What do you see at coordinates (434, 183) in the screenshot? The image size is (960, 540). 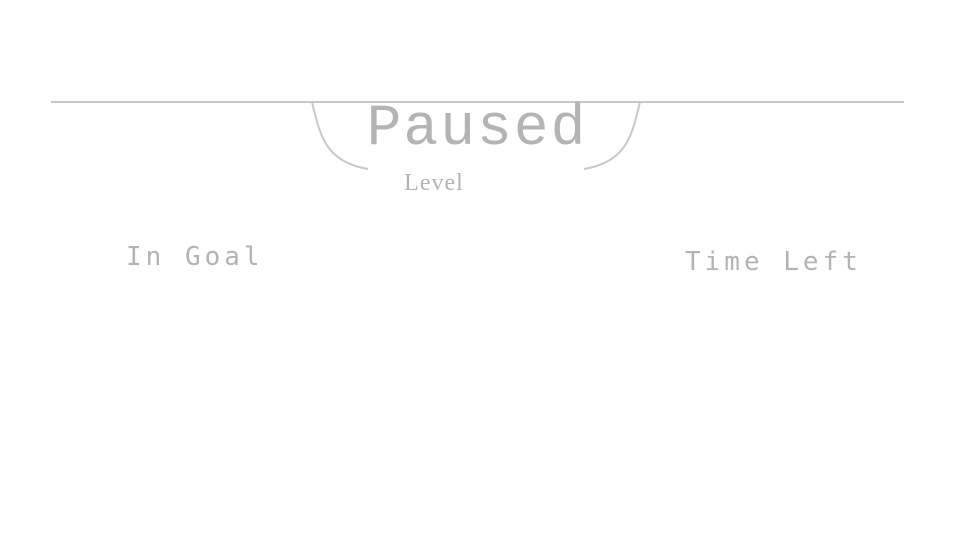 I see `level-label: Level` at bounding box center [434, 183].